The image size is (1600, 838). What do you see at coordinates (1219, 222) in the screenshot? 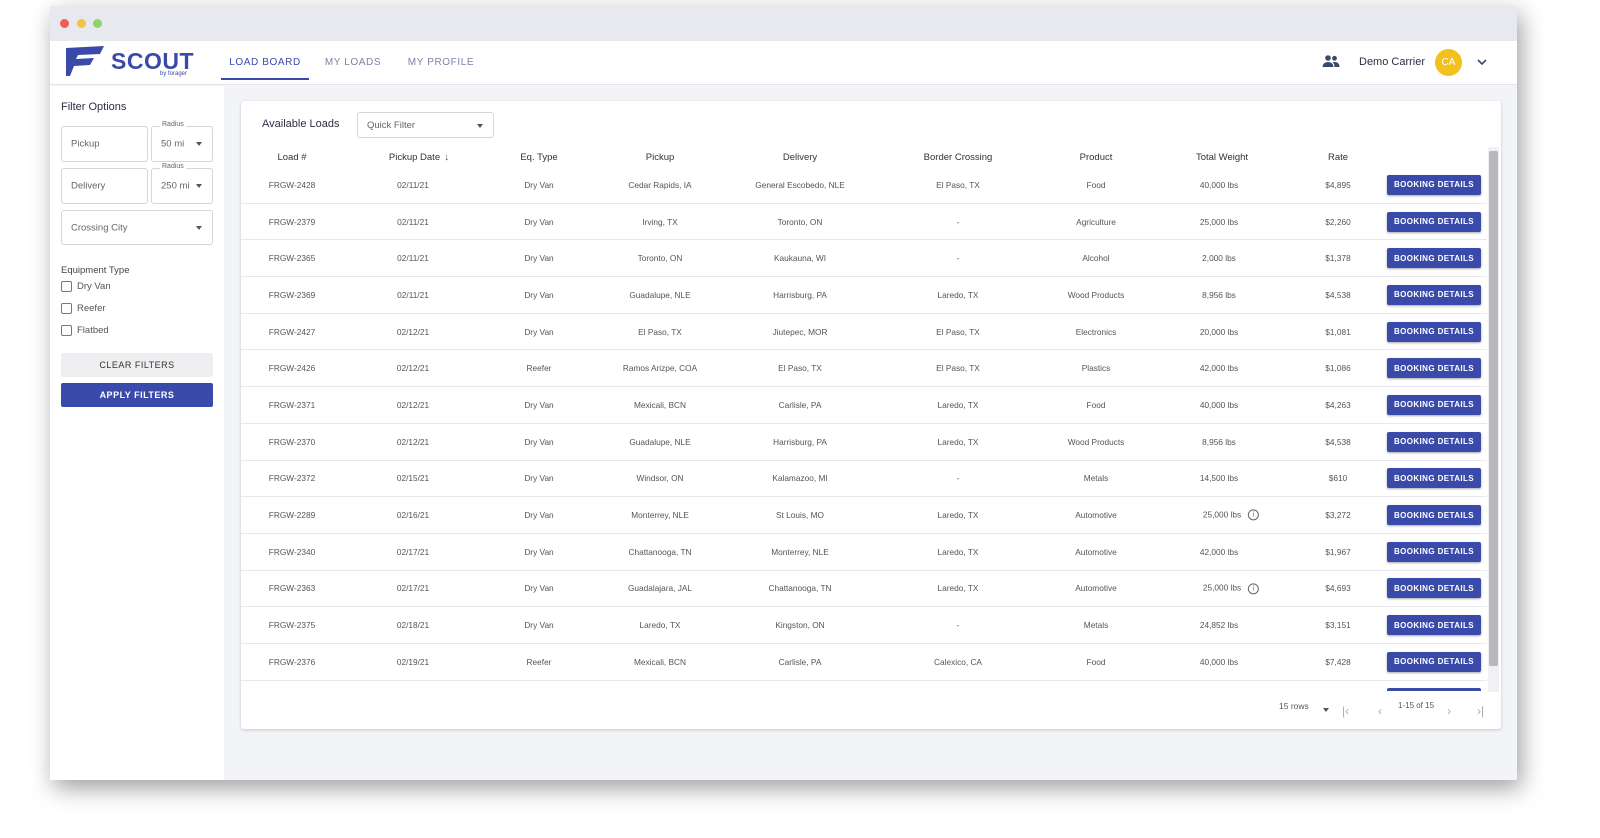
I see `cell-total-weight: 25,000 lbs` at bounding box center [1219, 222].